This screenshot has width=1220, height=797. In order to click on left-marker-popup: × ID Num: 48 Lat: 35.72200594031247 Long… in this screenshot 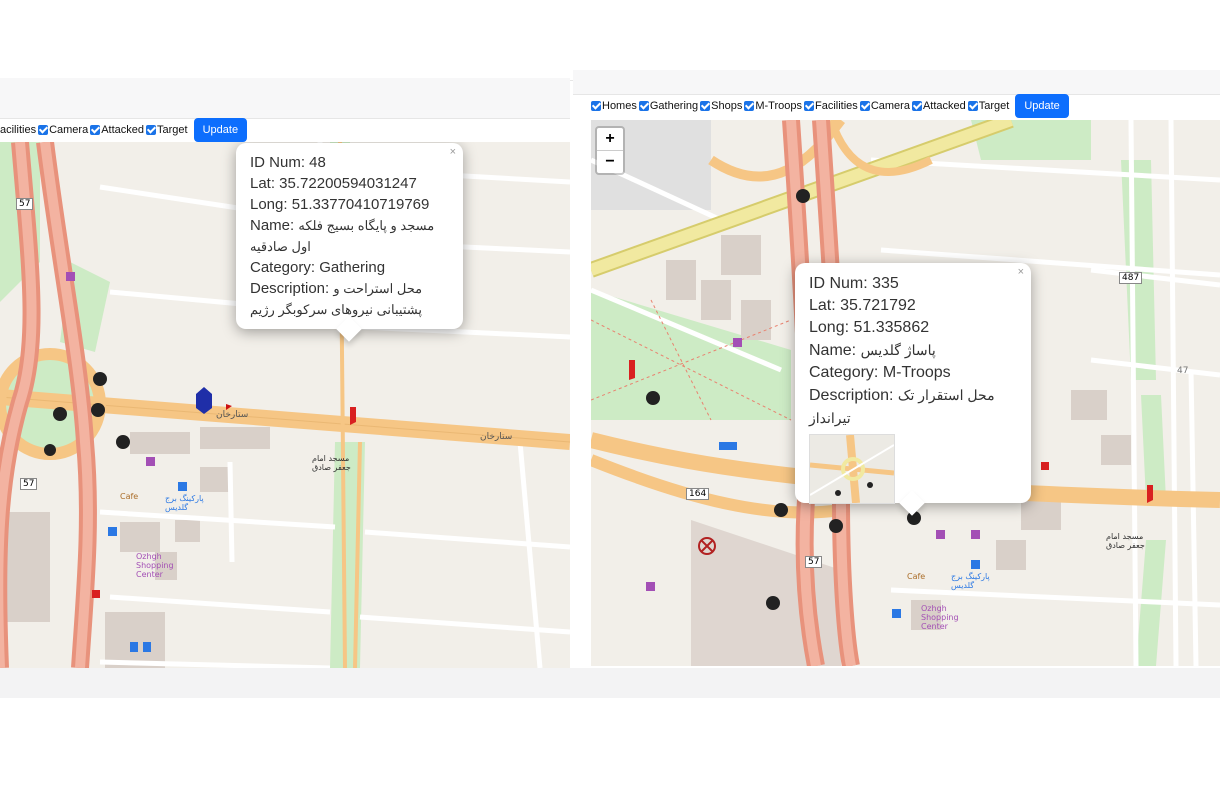, I will do `click(349, 242)`.